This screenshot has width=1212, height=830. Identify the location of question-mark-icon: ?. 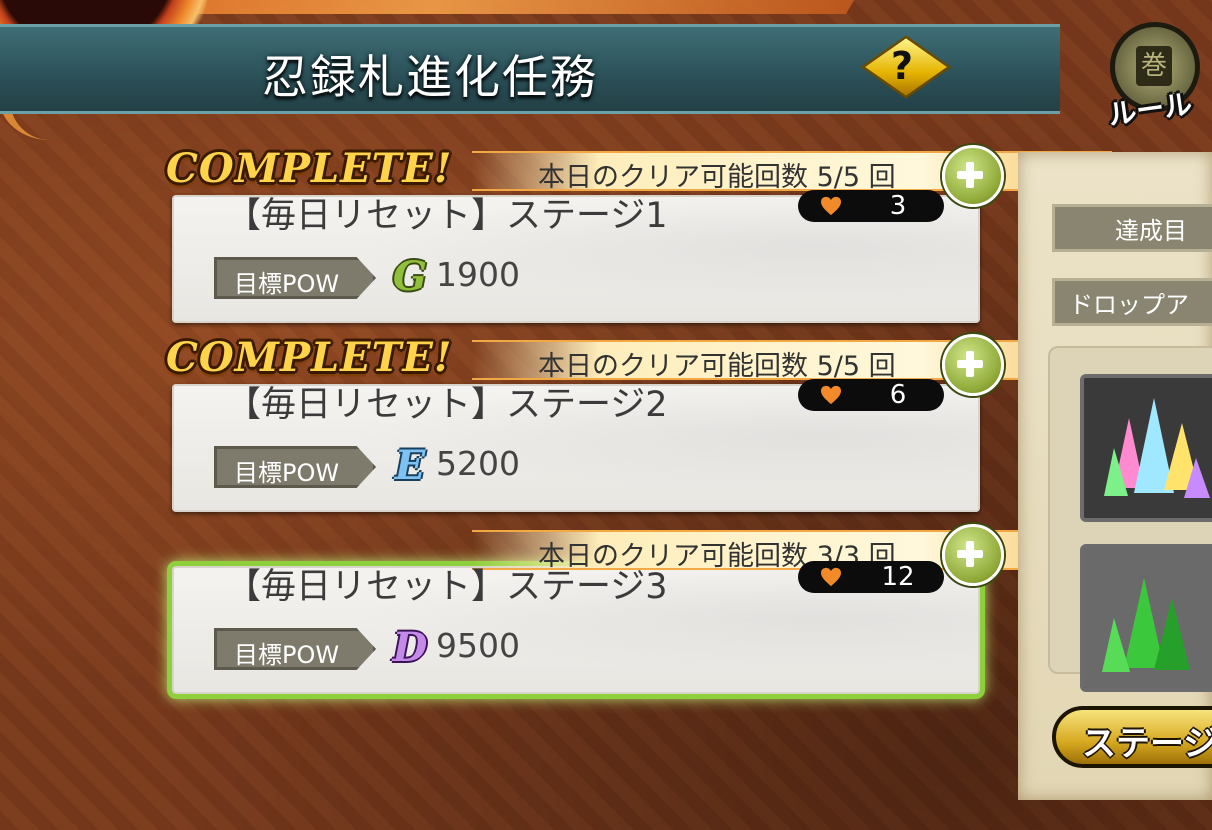
(902, 66).